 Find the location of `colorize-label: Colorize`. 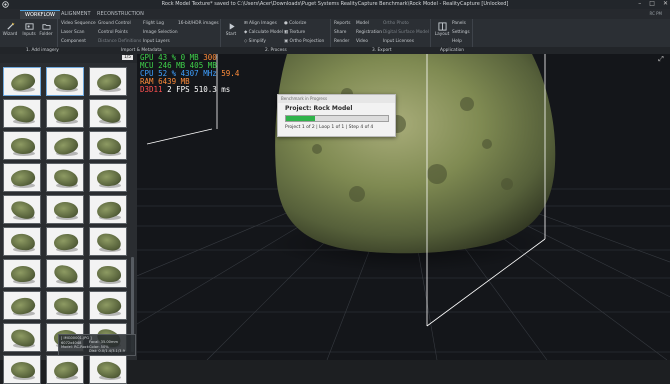

colorize-label: Colorize is located at coordinates (298, 23).